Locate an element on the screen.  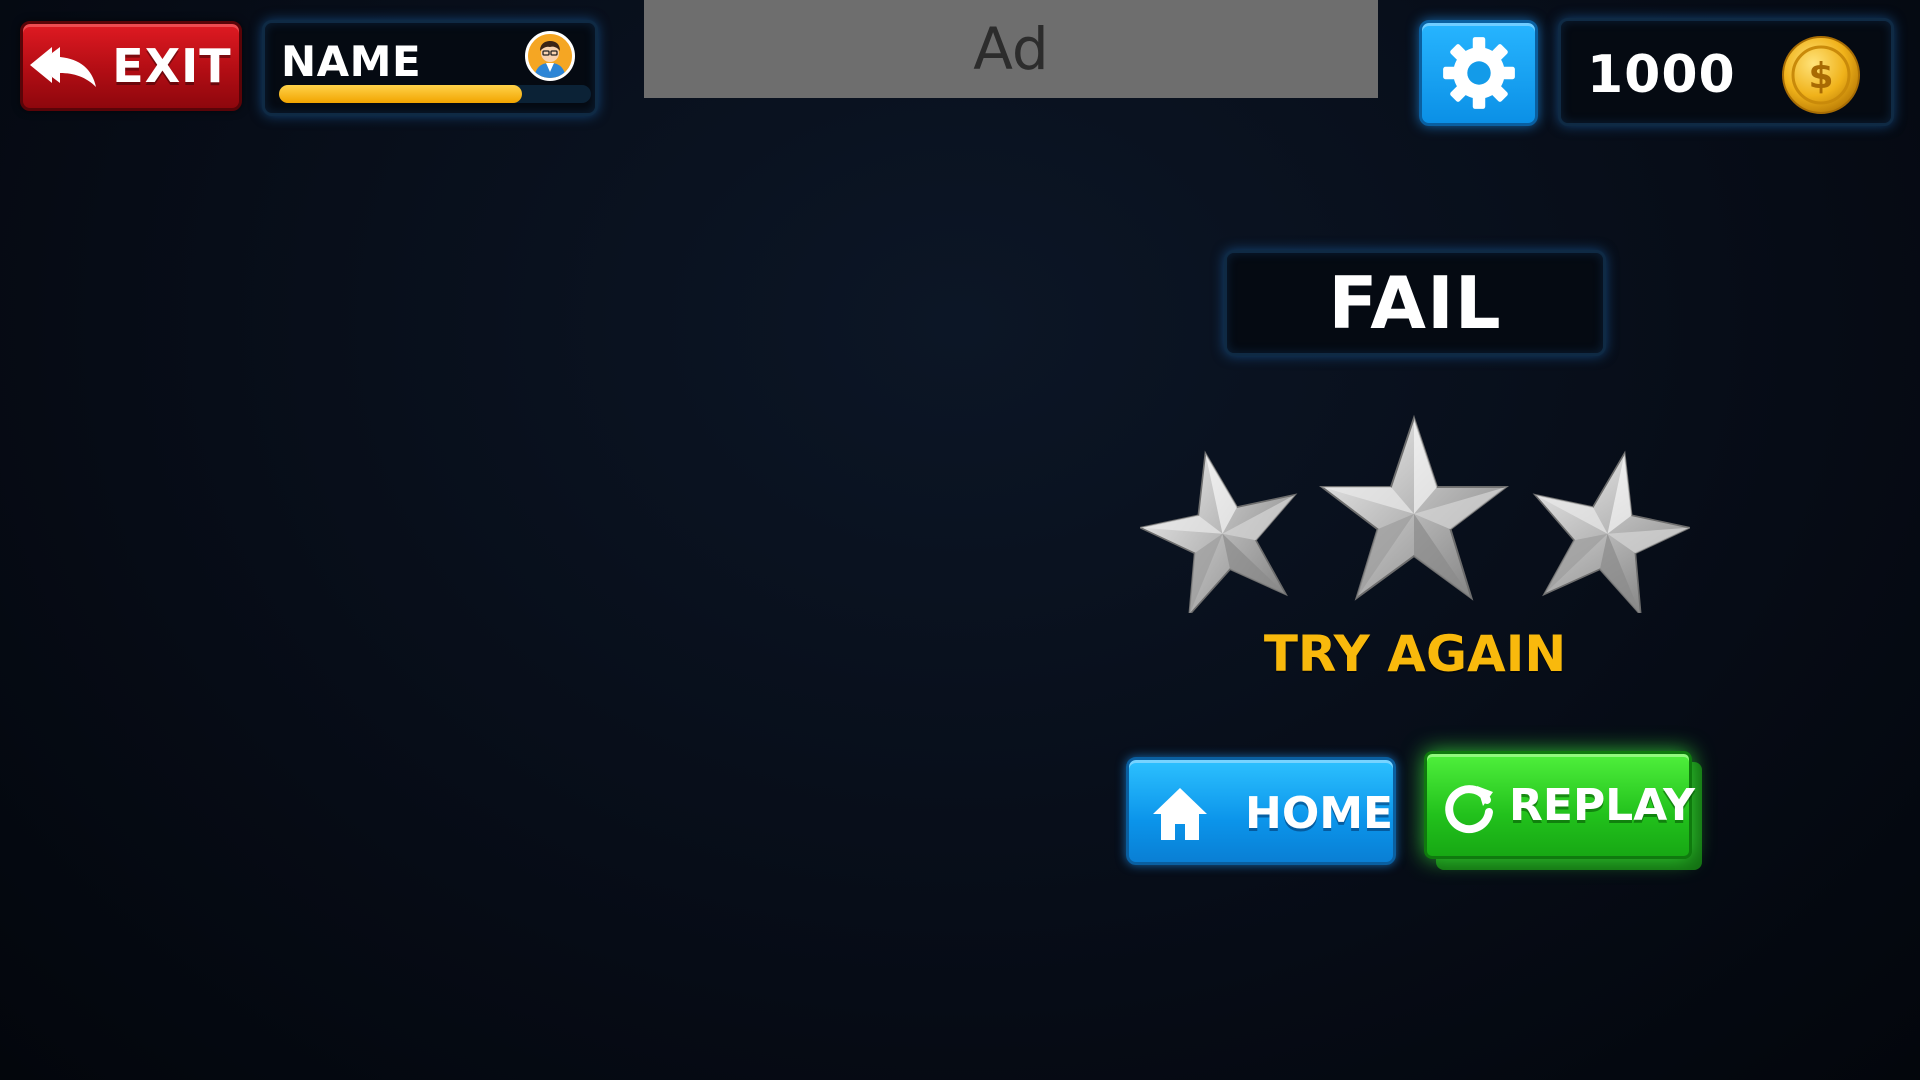
refresh-icon is located at coordinates (1469, 809).